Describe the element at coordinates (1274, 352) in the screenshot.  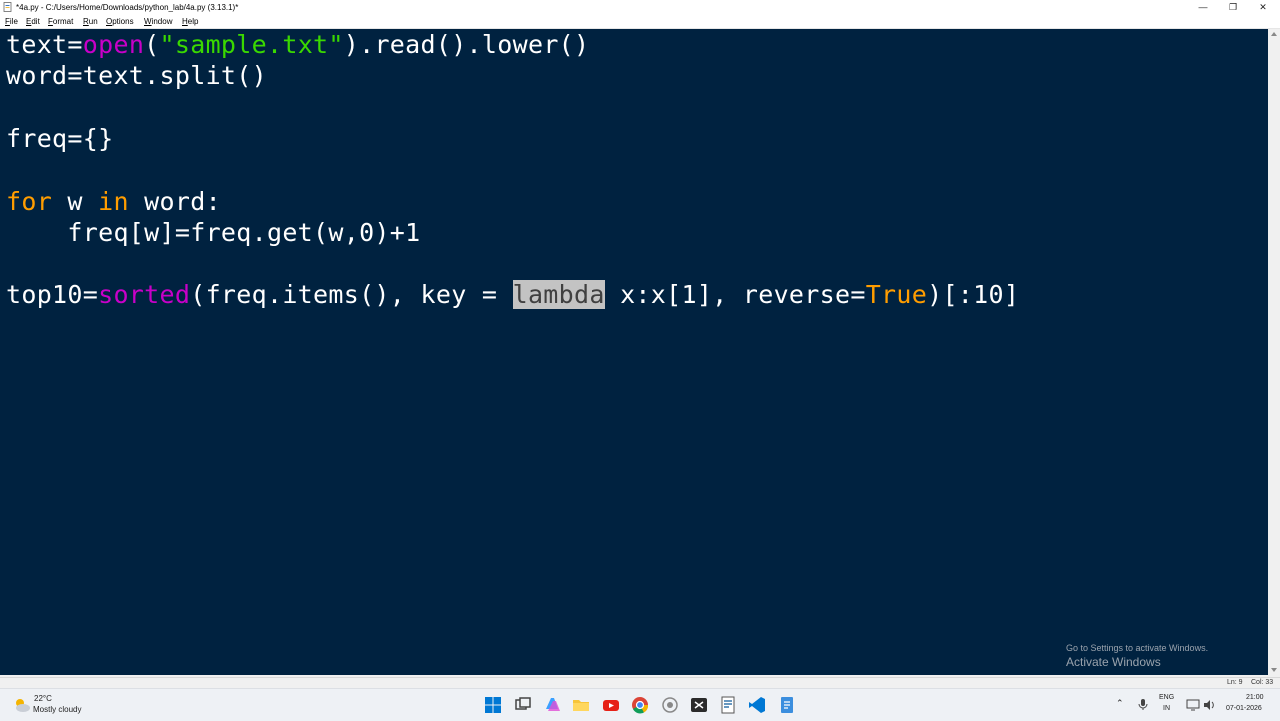
I see `vertical-scrollbar` at that location.